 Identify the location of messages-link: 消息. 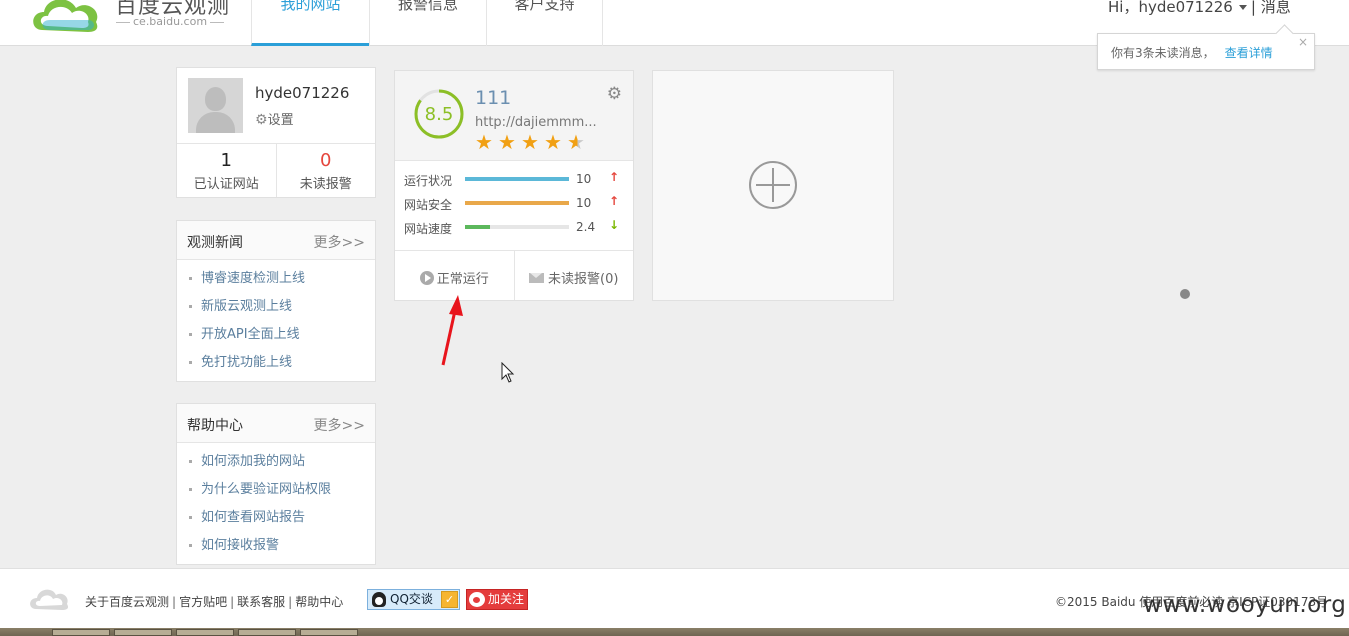
(1276, 8).